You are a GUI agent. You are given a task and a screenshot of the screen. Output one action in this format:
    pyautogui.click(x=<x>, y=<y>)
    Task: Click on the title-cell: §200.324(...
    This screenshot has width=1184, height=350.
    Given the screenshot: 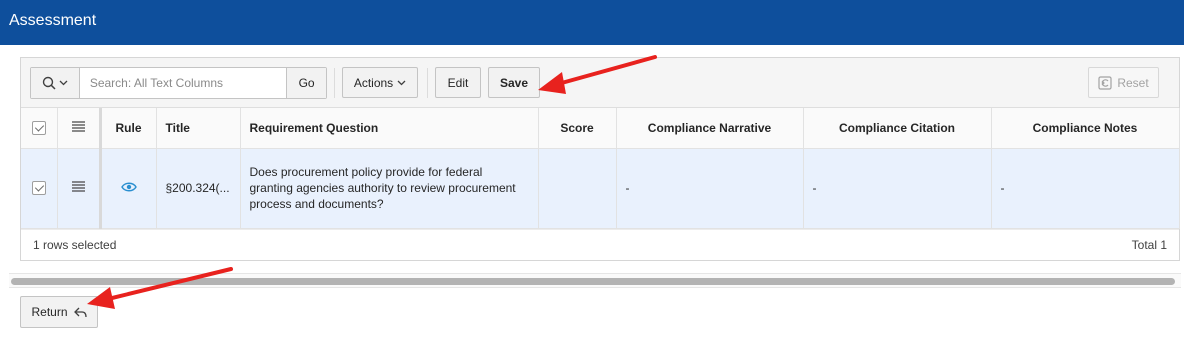 What is the action you would take?
    pyautogui.click(x=198, y=188)
    